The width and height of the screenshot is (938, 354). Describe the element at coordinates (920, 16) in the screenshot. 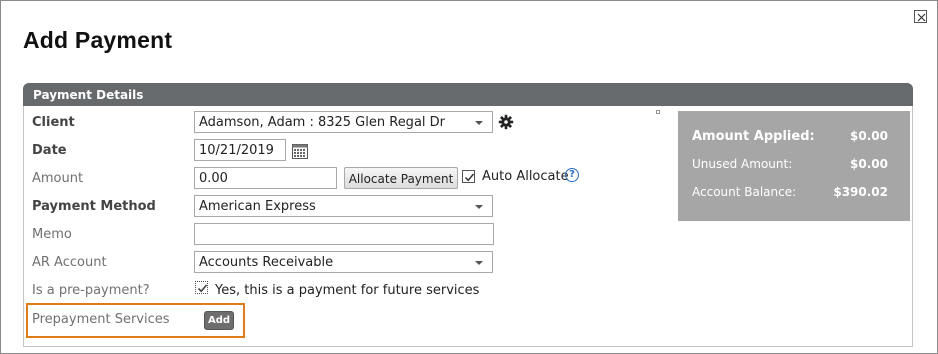

I see `close-icon` at that location.